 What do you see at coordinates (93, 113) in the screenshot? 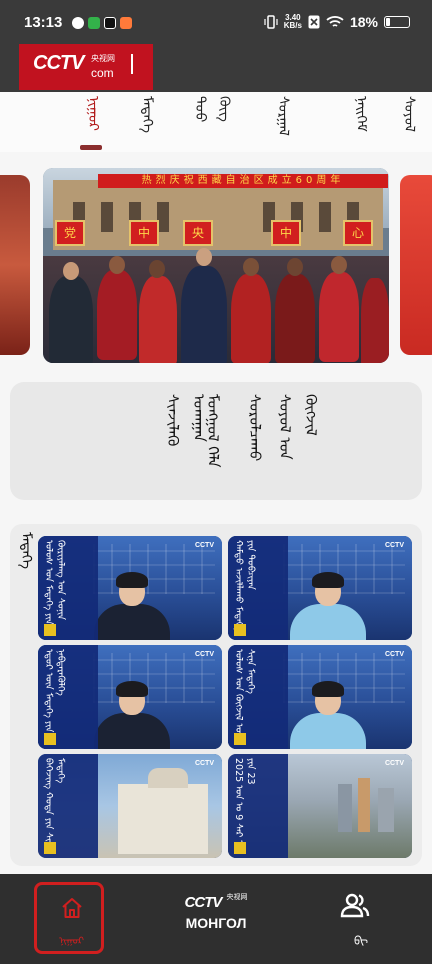
I see `category-tab-label: ᠨᠢᠭᠤᠷ` at bounding box center [93, 113].